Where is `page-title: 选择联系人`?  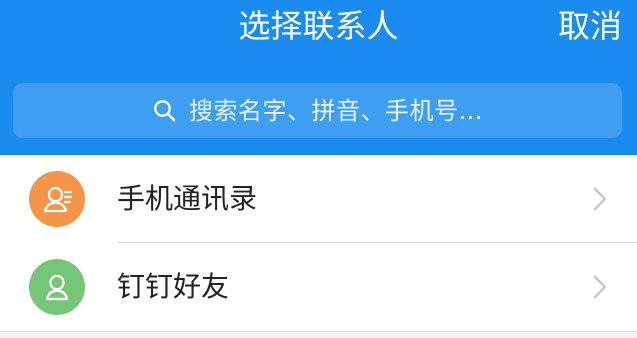
page-title: 选择联系人 is located at coordinates (318, 26).